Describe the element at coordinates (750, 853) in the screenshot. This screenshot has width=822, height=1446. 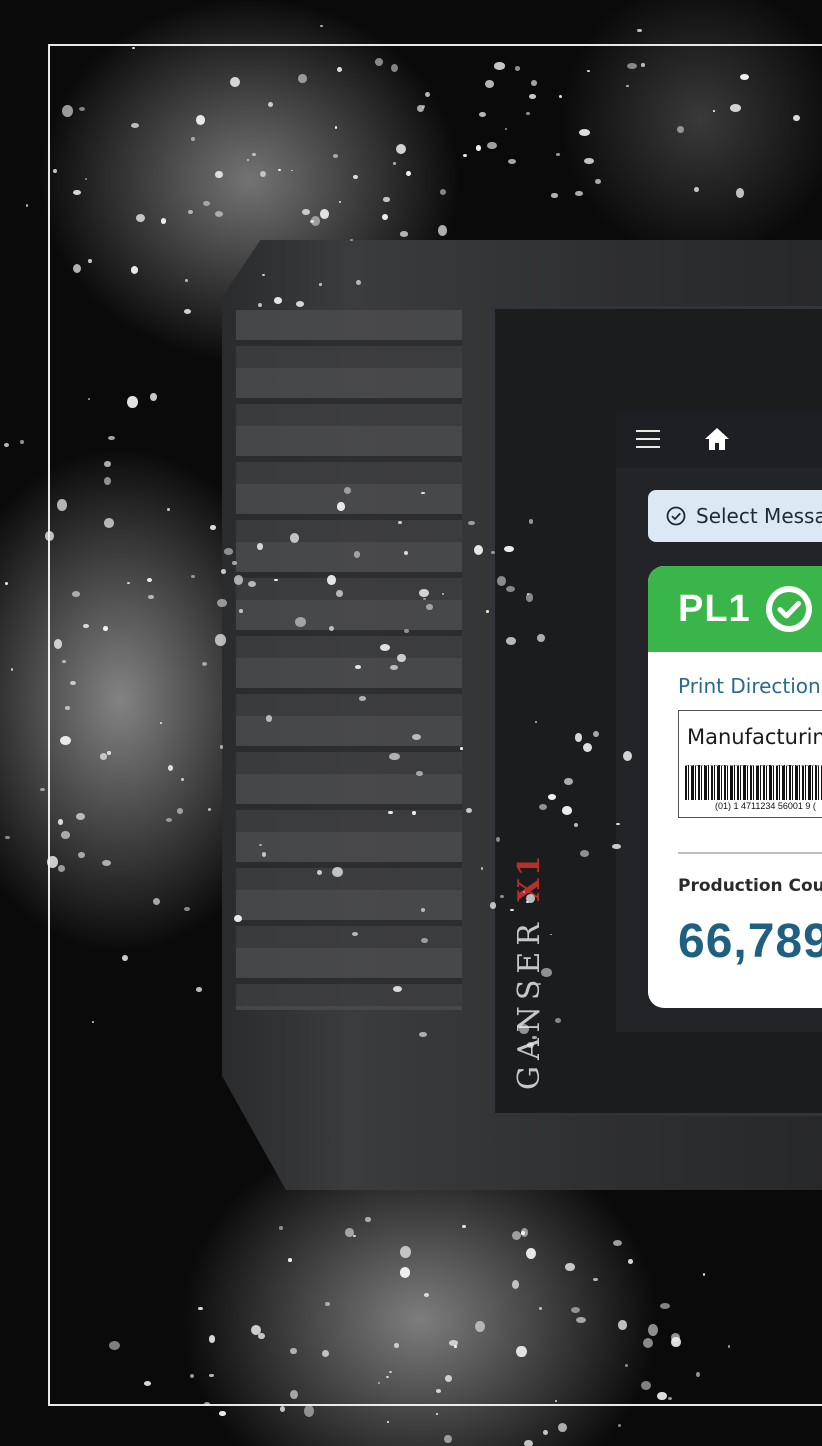
I see `card-divider` at that location.